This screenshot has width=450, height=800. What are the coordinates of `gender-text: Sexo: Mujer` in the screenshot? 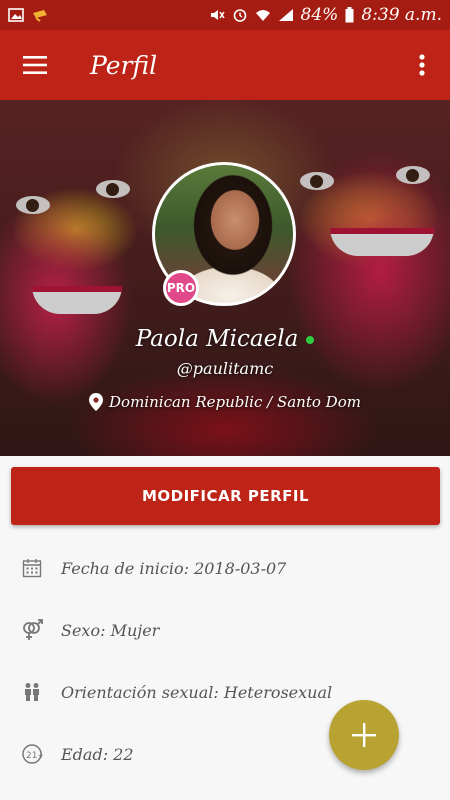 It's located at (110, 630).